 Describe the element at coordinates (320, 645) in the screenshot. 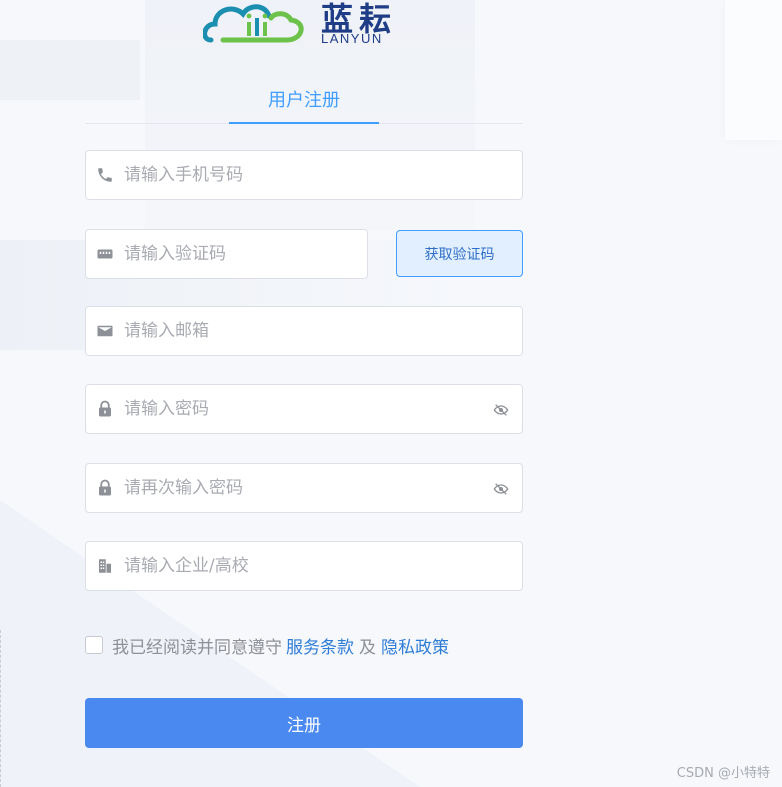

I see `terms-link: 服务条款` at that location.